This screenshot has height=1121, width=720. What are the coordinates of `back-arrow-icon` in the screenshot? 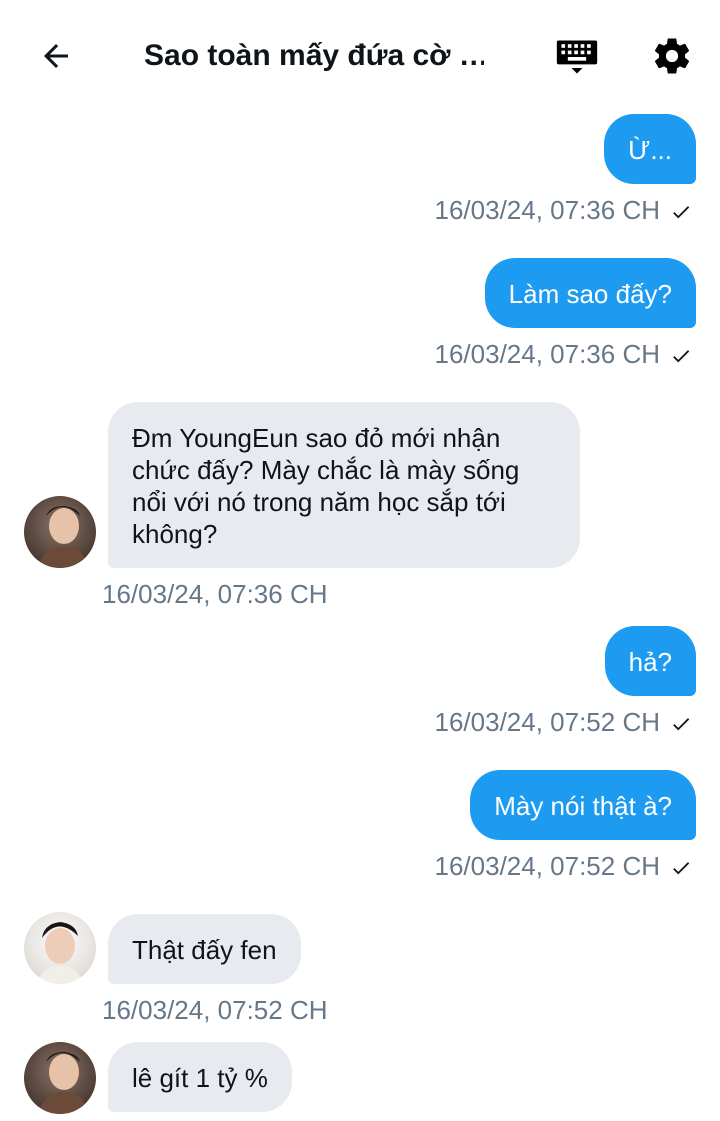 It's located at (56, 56).